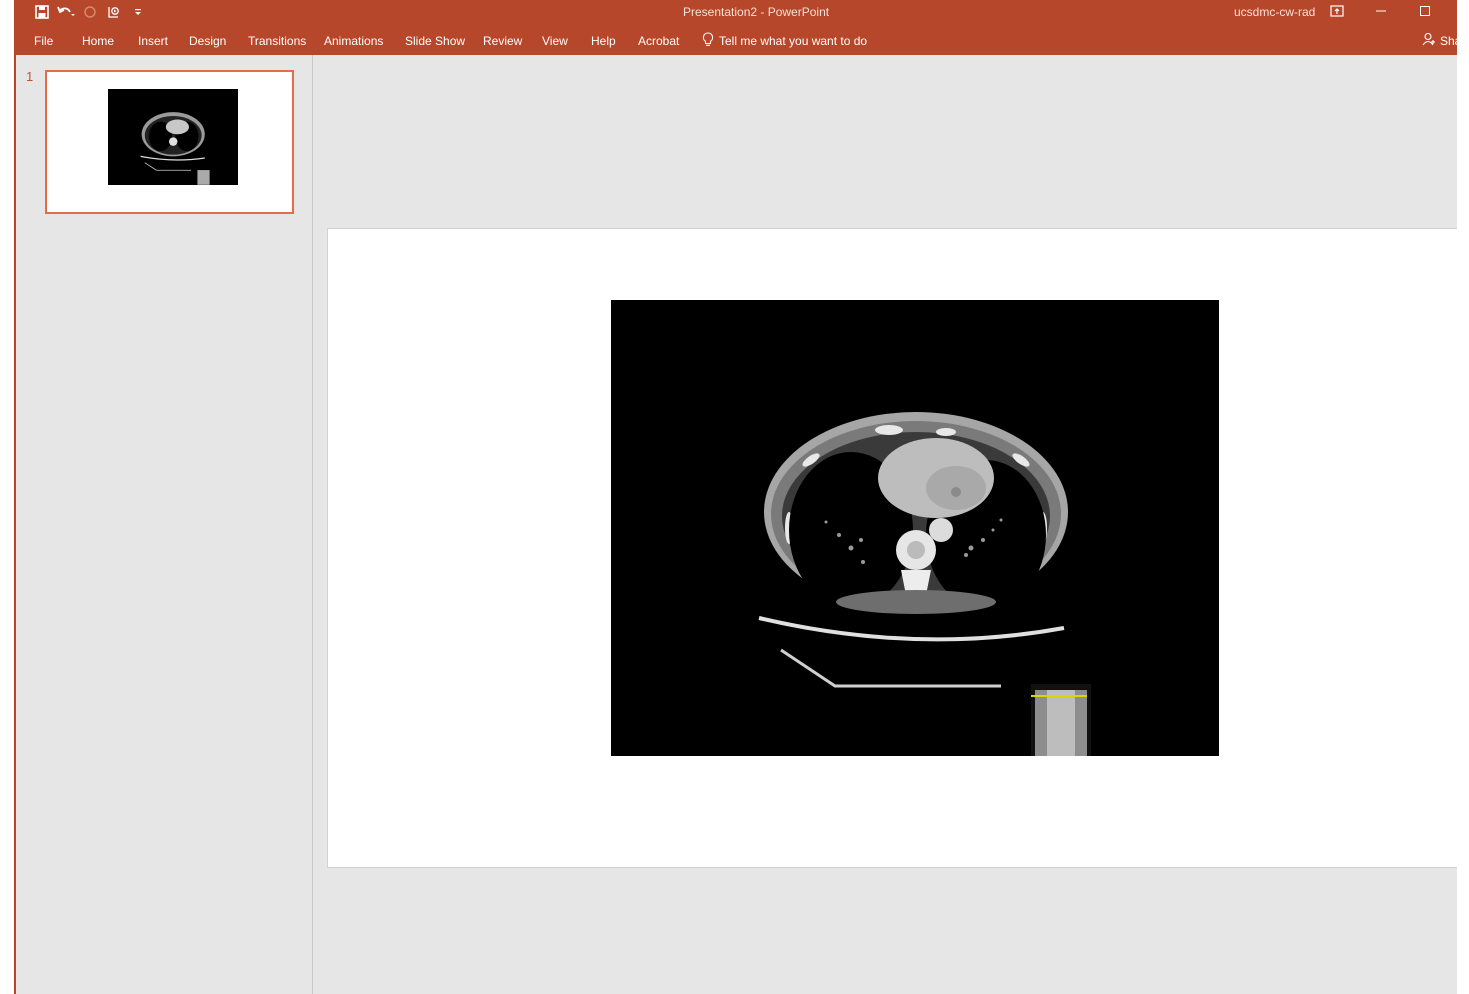  Describe the element at coordinates (1429, 40) in the screenshot. I see `person-icon` at that location.